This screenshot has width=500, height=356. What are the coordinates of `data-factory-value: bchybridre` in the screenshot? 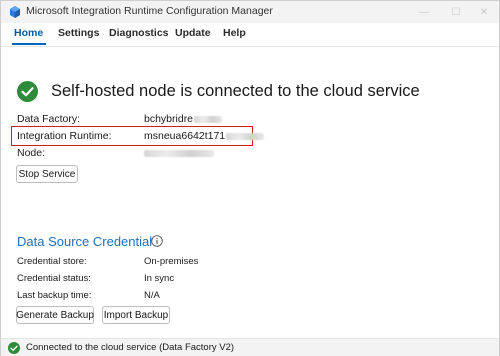 It's located at (183, 119).